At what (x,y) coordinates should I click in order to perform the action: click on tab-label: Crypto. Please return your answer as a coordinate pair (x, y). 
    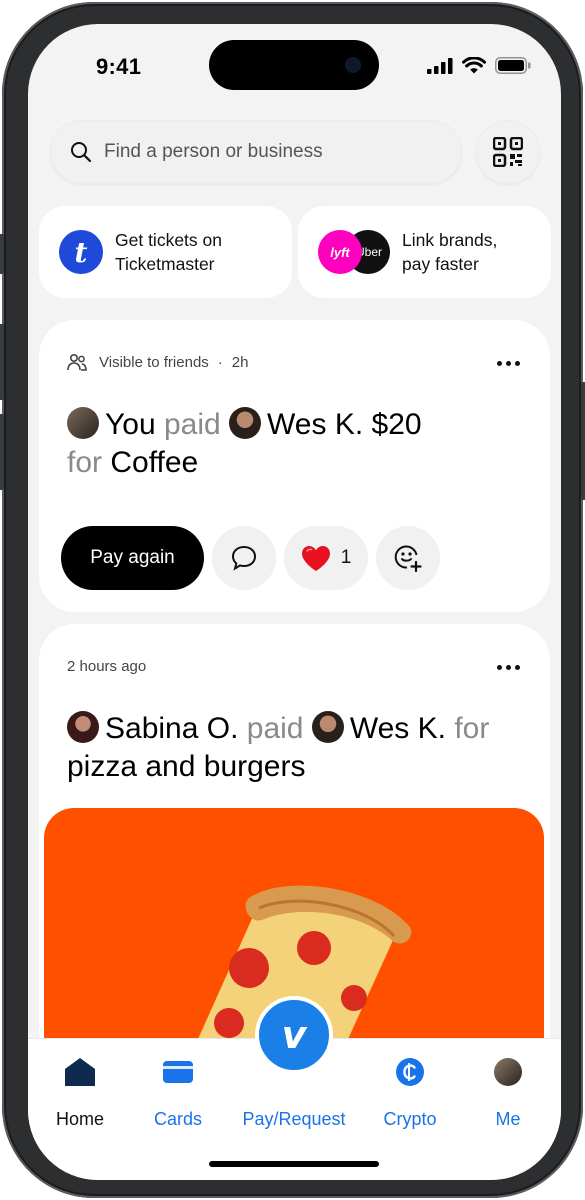
    Looking at the image, I should click on (410, 1119).